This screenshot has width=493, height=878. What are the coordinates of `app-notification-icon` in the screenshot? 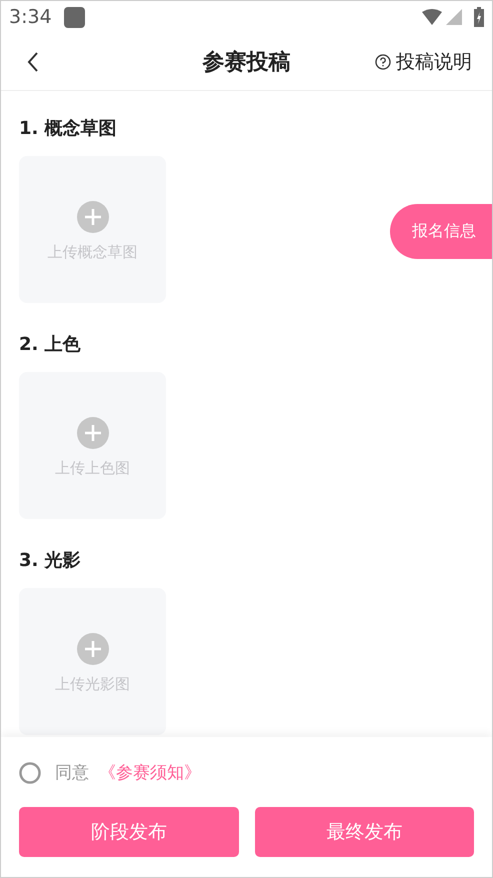 It's located at (74, 17).